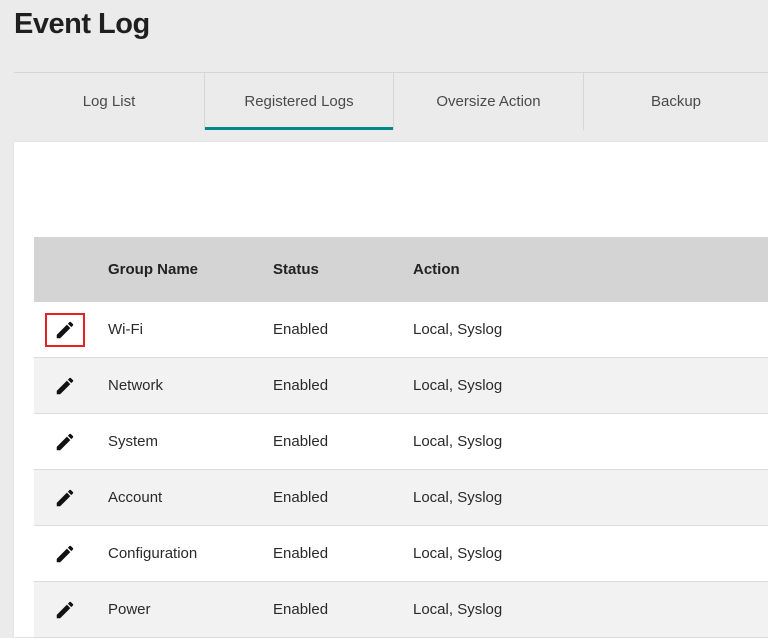 Image resolution: width=768 pixels, height=638 pixels. I want to click on table-row: System Enabled Local, Syslog, so click(401, 442).